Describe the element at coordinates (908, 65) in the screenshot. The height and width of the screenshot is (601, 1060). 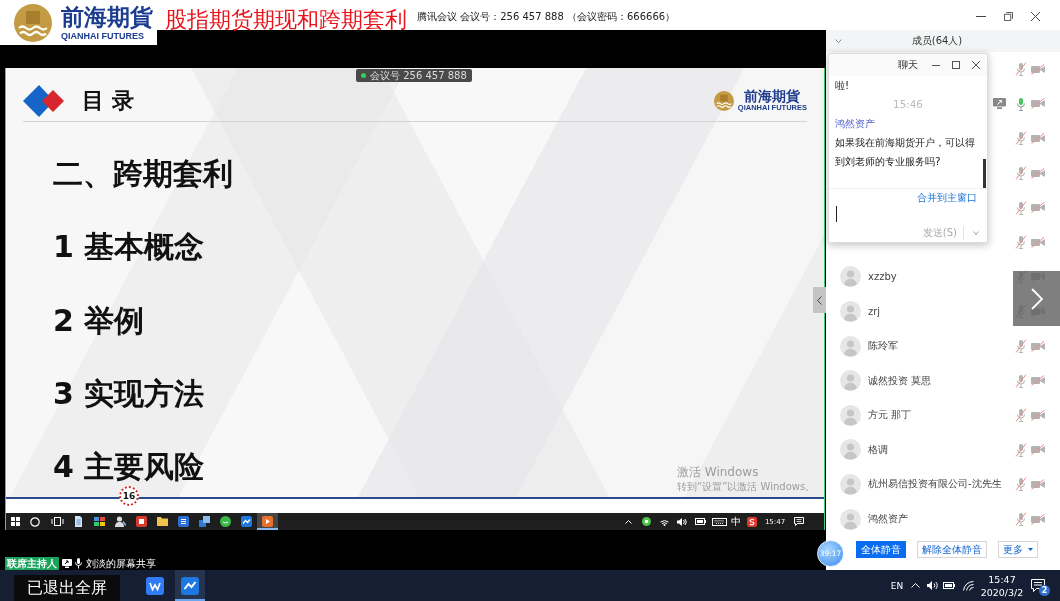
I see `chat-title: 聊天` at that location.